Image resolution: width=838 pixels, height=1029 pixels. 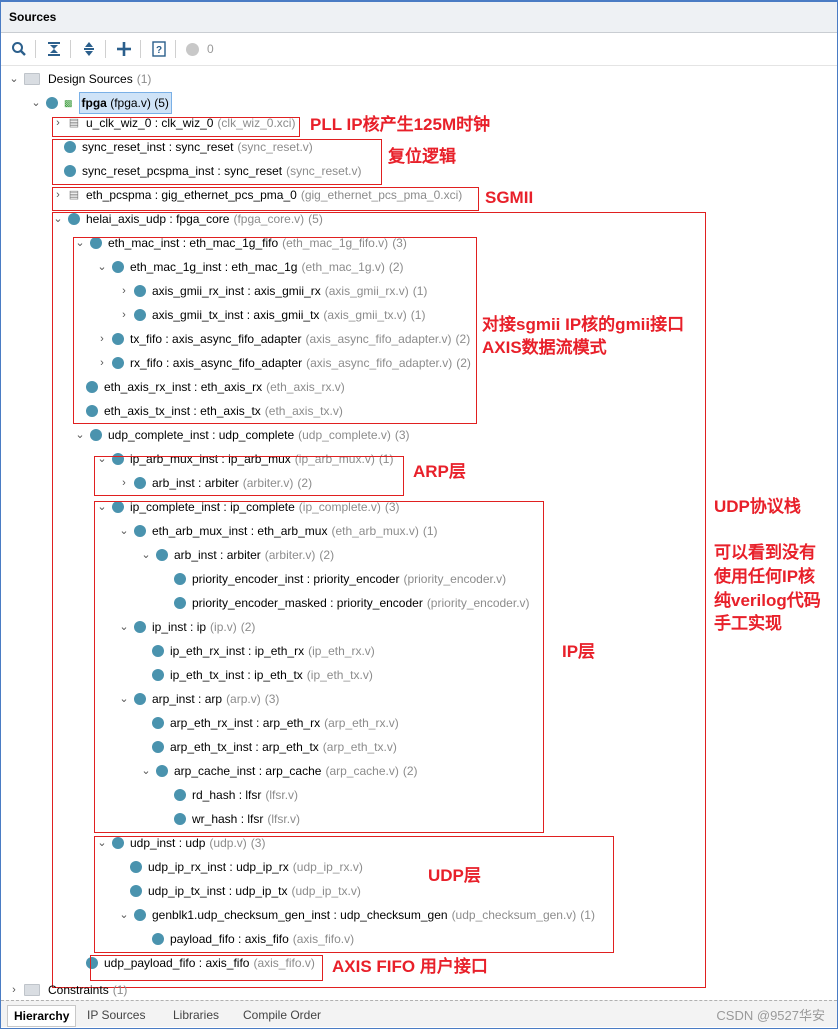 I want to click on add-sources-button, so click(x=124, y=49).